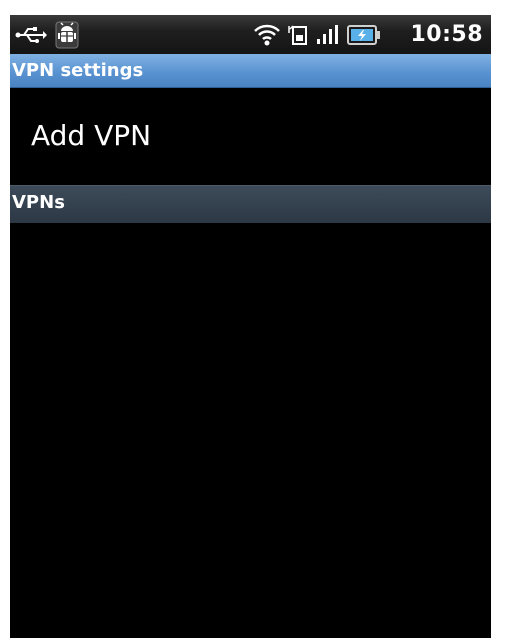 Image resolution: width=509 pixels, height=643 pixels. I want to click on vpns-category-header: VPNs, so click(250, 204).